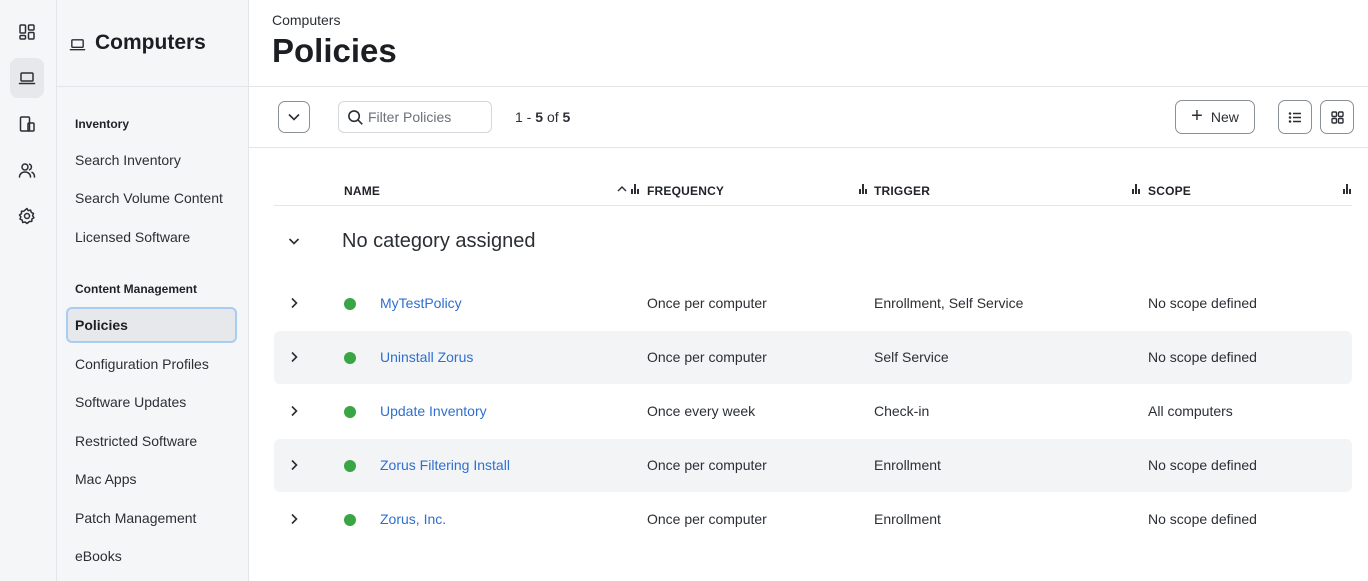 Image resolution: width=1368 pixels, height=581 pixels. What do you see at coordinates (1224, 117) in the screenshot?
I see `new-button-label: New` at bounding box center [1224, 117].